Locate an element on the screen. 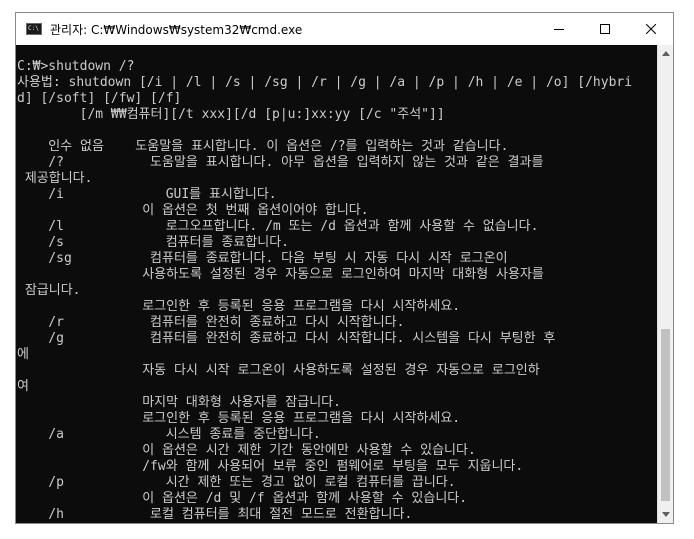 The height and width of the screenshot is (539, 694). console-line: /a 시스템 종료를 중단합니다. is located at coordinates (169, 434).